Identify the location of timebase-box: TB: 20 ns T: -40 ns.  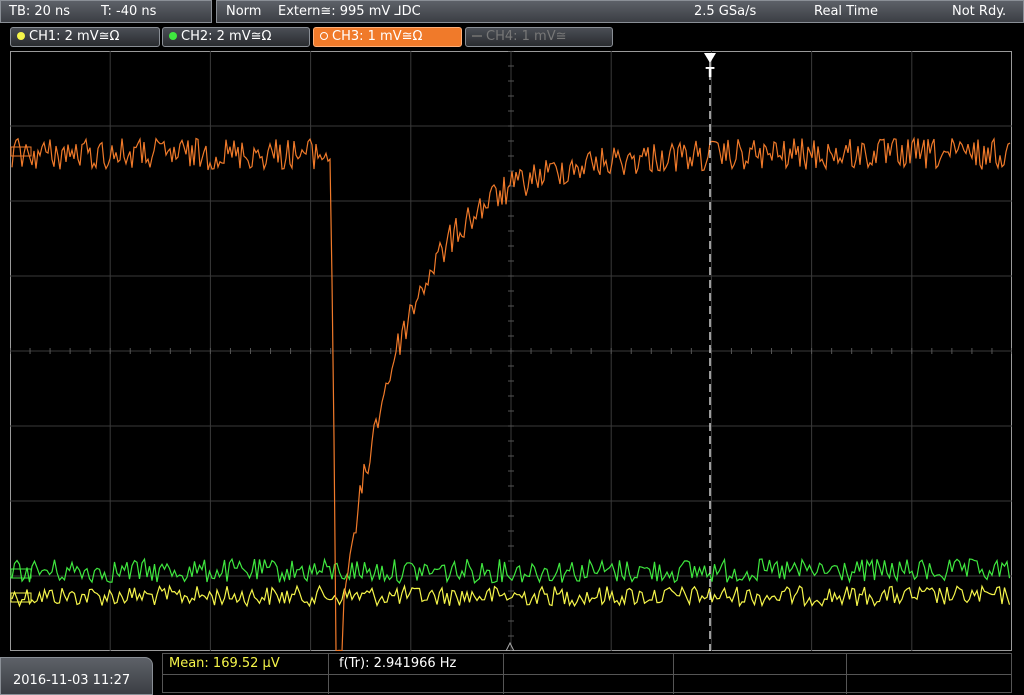
(106, 11).